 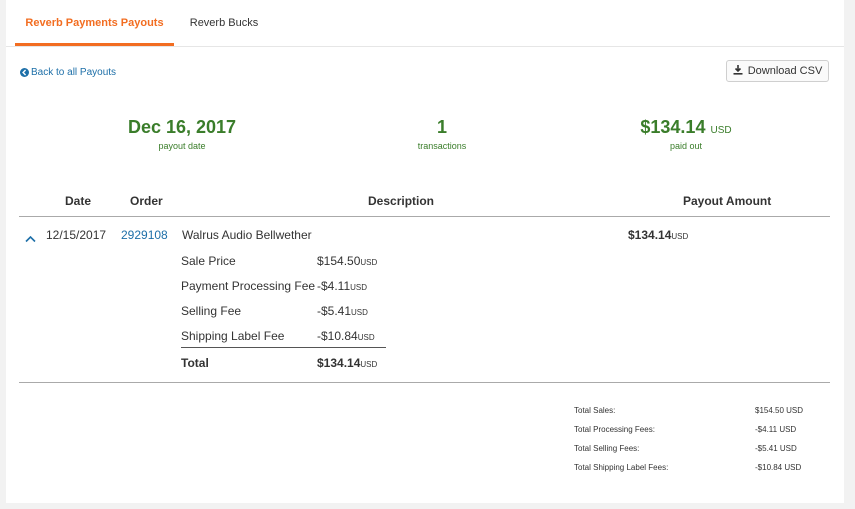 What do you see at coordinates (94, 23) in the screenshot?
I see `tab-reverb-payments-payouts: Reverb Payments Payouts` at bounding box center [94, 23].